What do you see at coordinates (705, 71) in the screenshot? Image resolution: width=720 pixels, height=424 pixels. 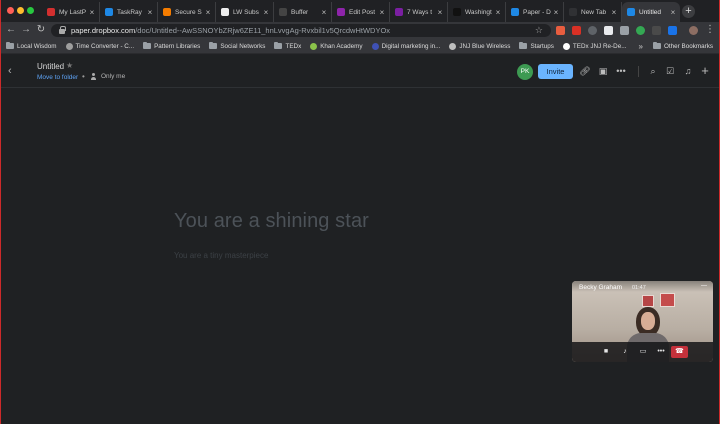 I see `plus-icon: +` at bounding box center [705, 71].